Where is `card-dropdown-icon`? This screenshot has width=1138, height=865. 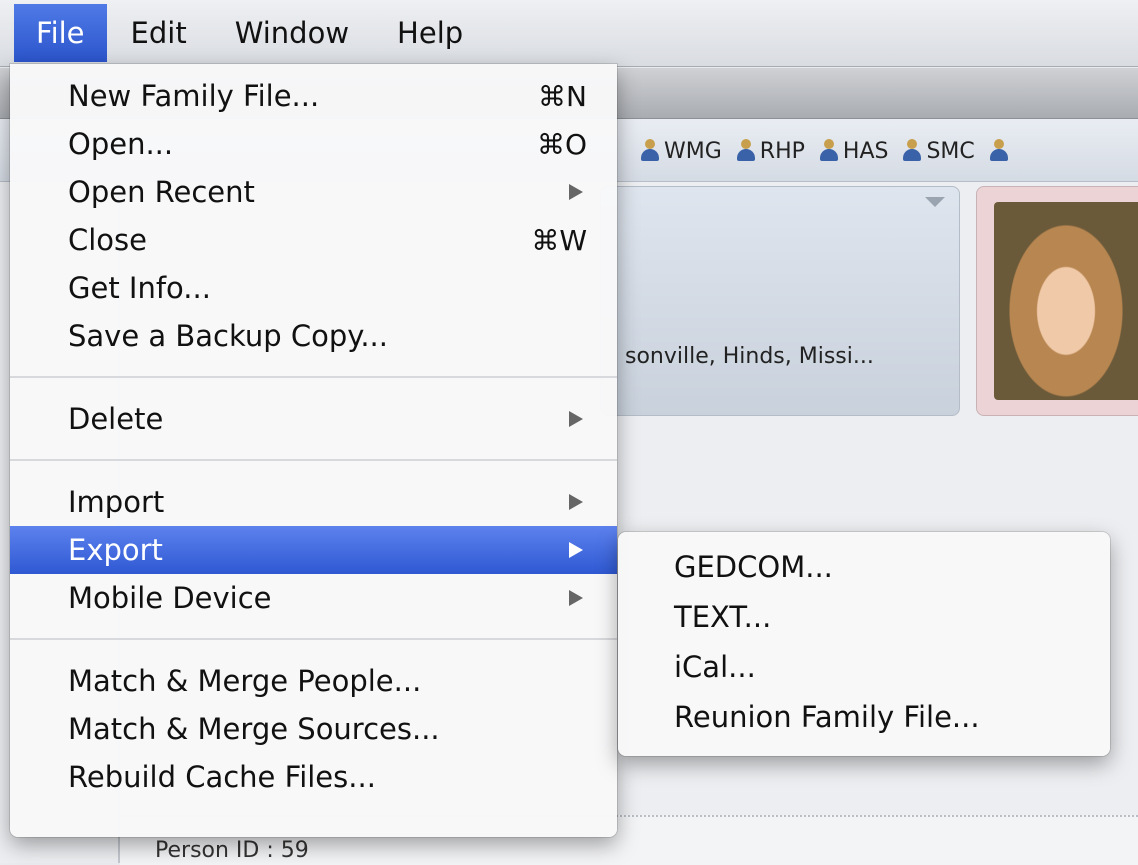 card-dropdown-icon is located at coordinates (935, 202).